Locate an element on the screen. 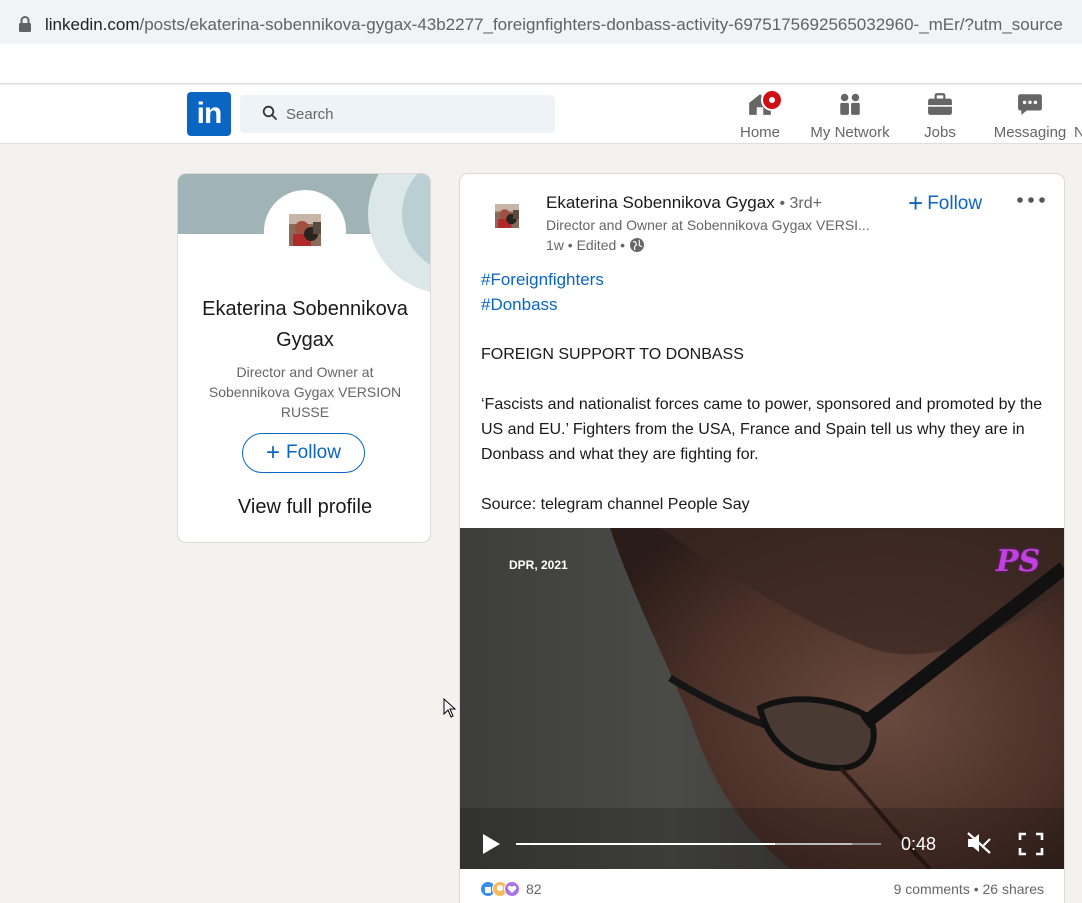  globe-icon is located at coordinates (637, 245).